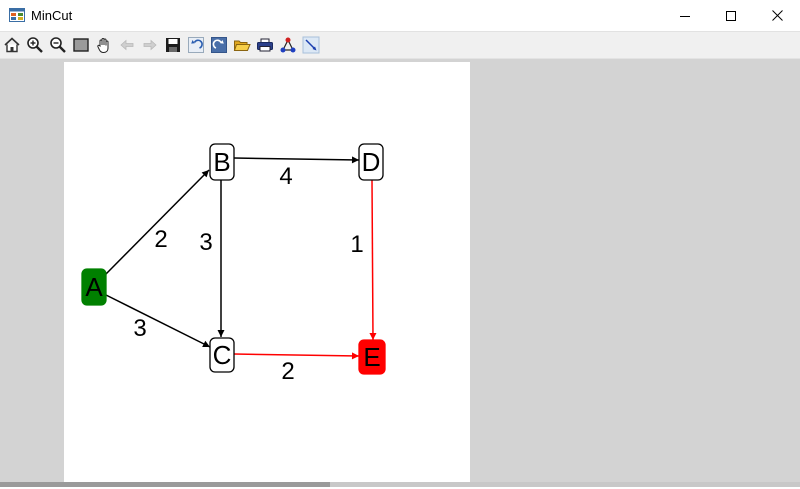 The width and height of the screenshot is (800, 489). Describe the element at coordinates (17, 15) in the screenshot. I see `app-icon` at that location.